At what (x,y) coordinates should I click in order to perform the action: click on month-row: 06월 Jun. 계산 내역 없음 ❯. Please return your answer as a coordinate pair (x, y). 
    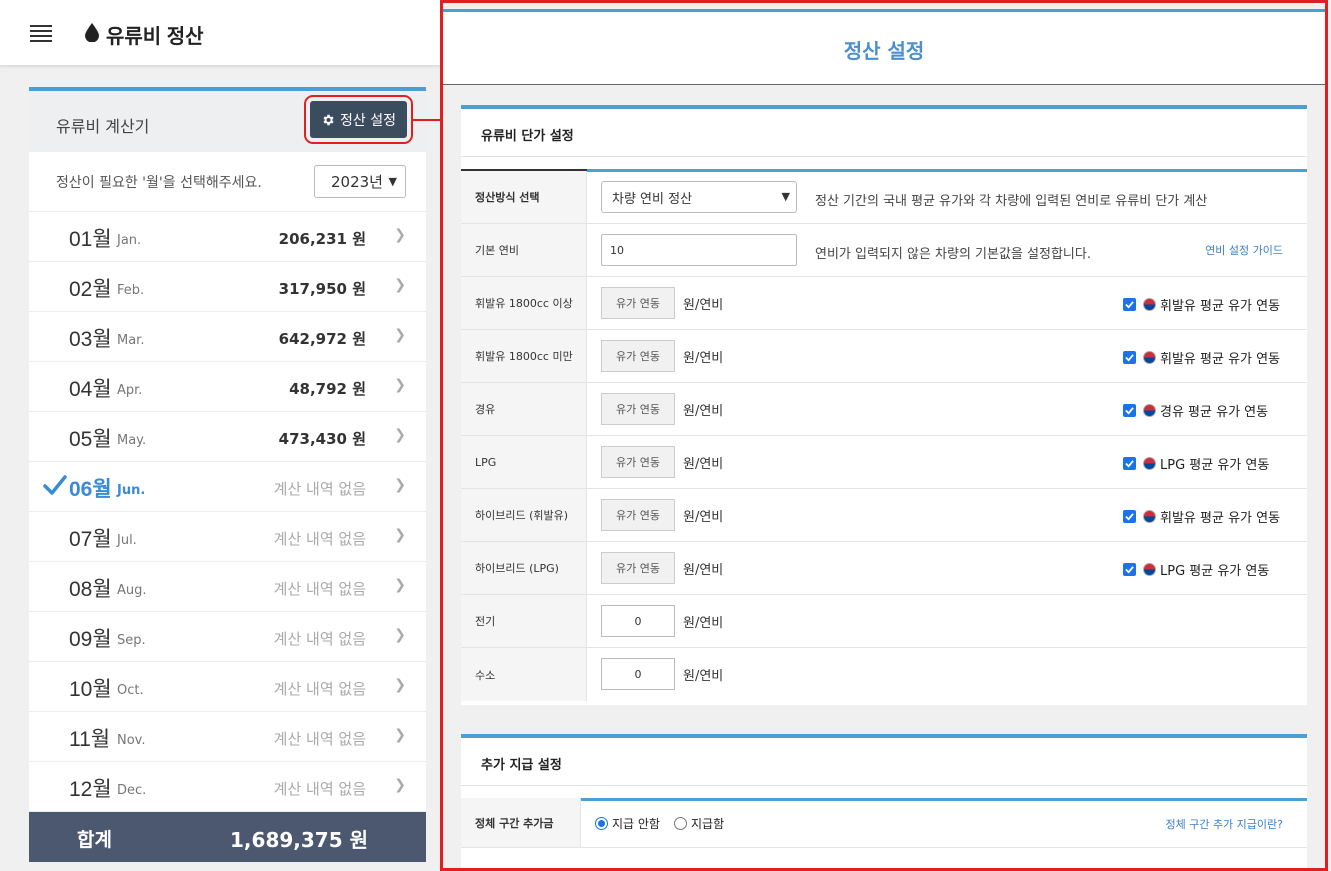
    Looking at the image, I should click on (227, 487).